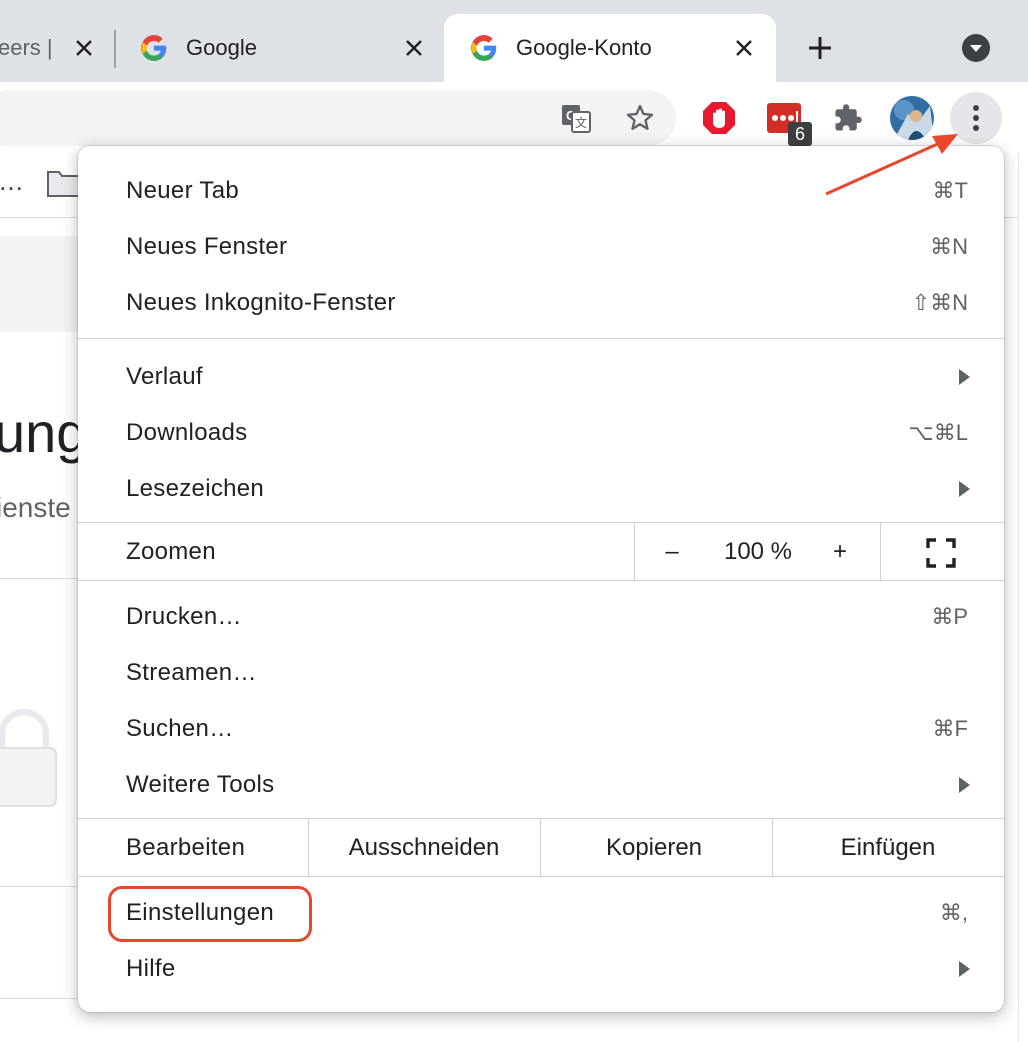  What do you see at coordinates (541, 969) in the screenshot?
I see `menu-item-help: Hilfe` at bounding box center [541, 969].